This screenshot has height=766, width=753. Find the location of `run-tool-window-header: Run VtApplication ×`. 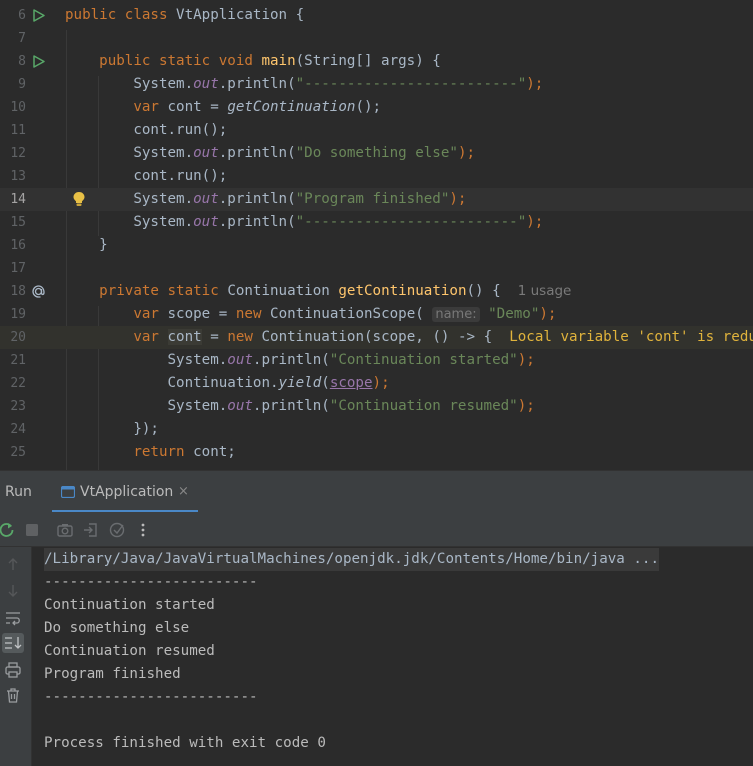

run-tool-window-header: Run VtApplication × is located at coordinates (376, 491).